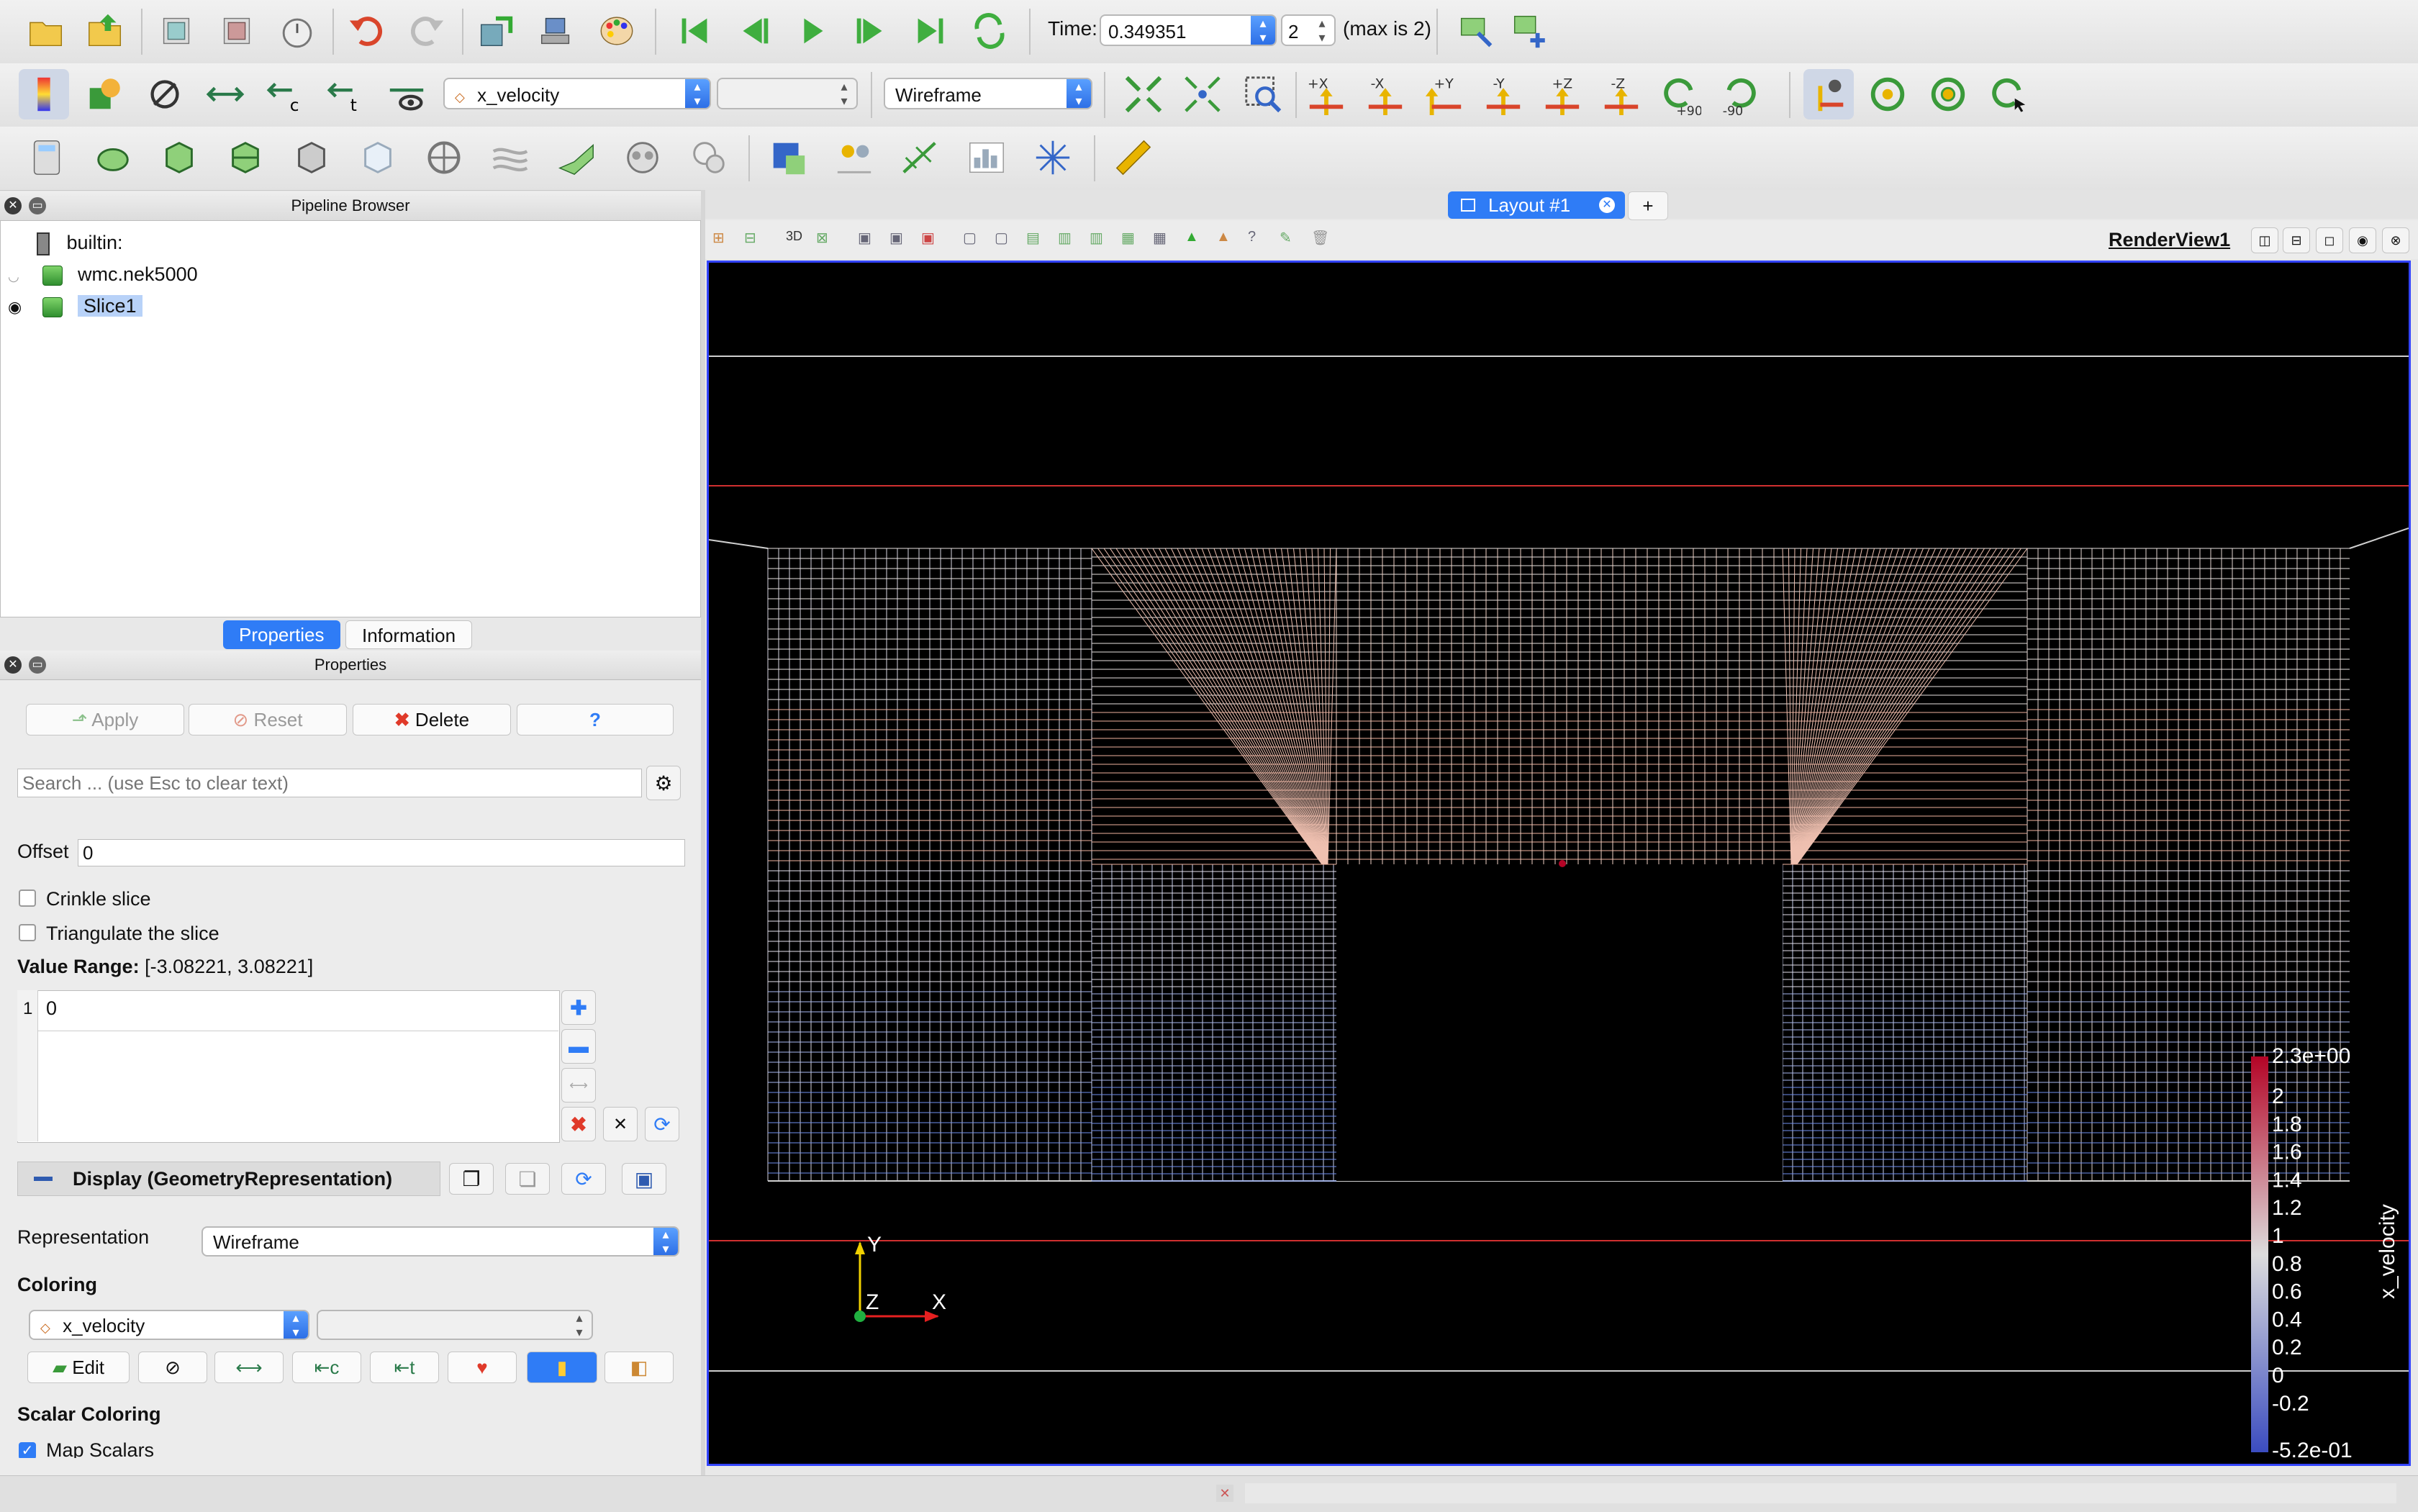 The image size is (2418, 1512). Describe the element at coordinates (427, 31) in the screenshot. I see `redo-icon` at that location.